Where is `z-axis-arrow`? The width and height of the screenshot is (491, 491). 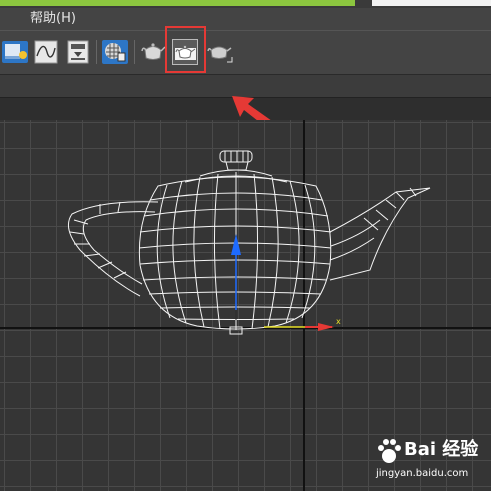
z-axis-arrow is located at coordinates (236, 244).